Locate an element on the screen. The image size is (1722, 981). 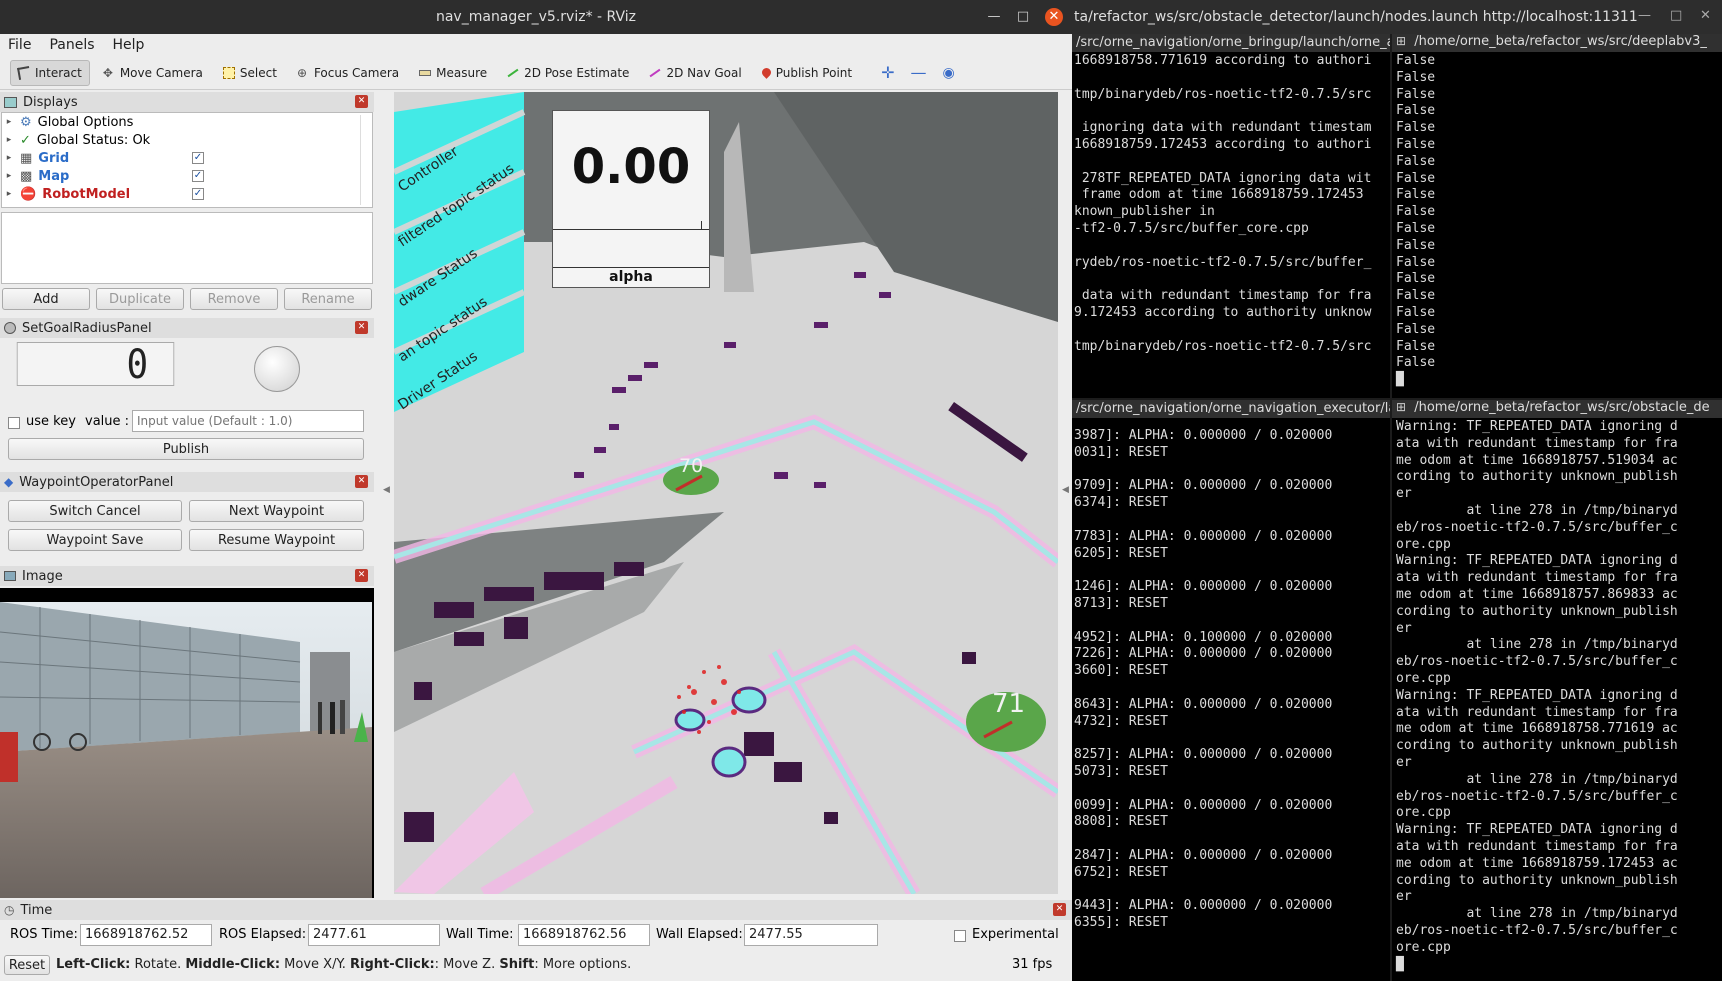
tool-label: Measure is located at coordinates (462, 72).